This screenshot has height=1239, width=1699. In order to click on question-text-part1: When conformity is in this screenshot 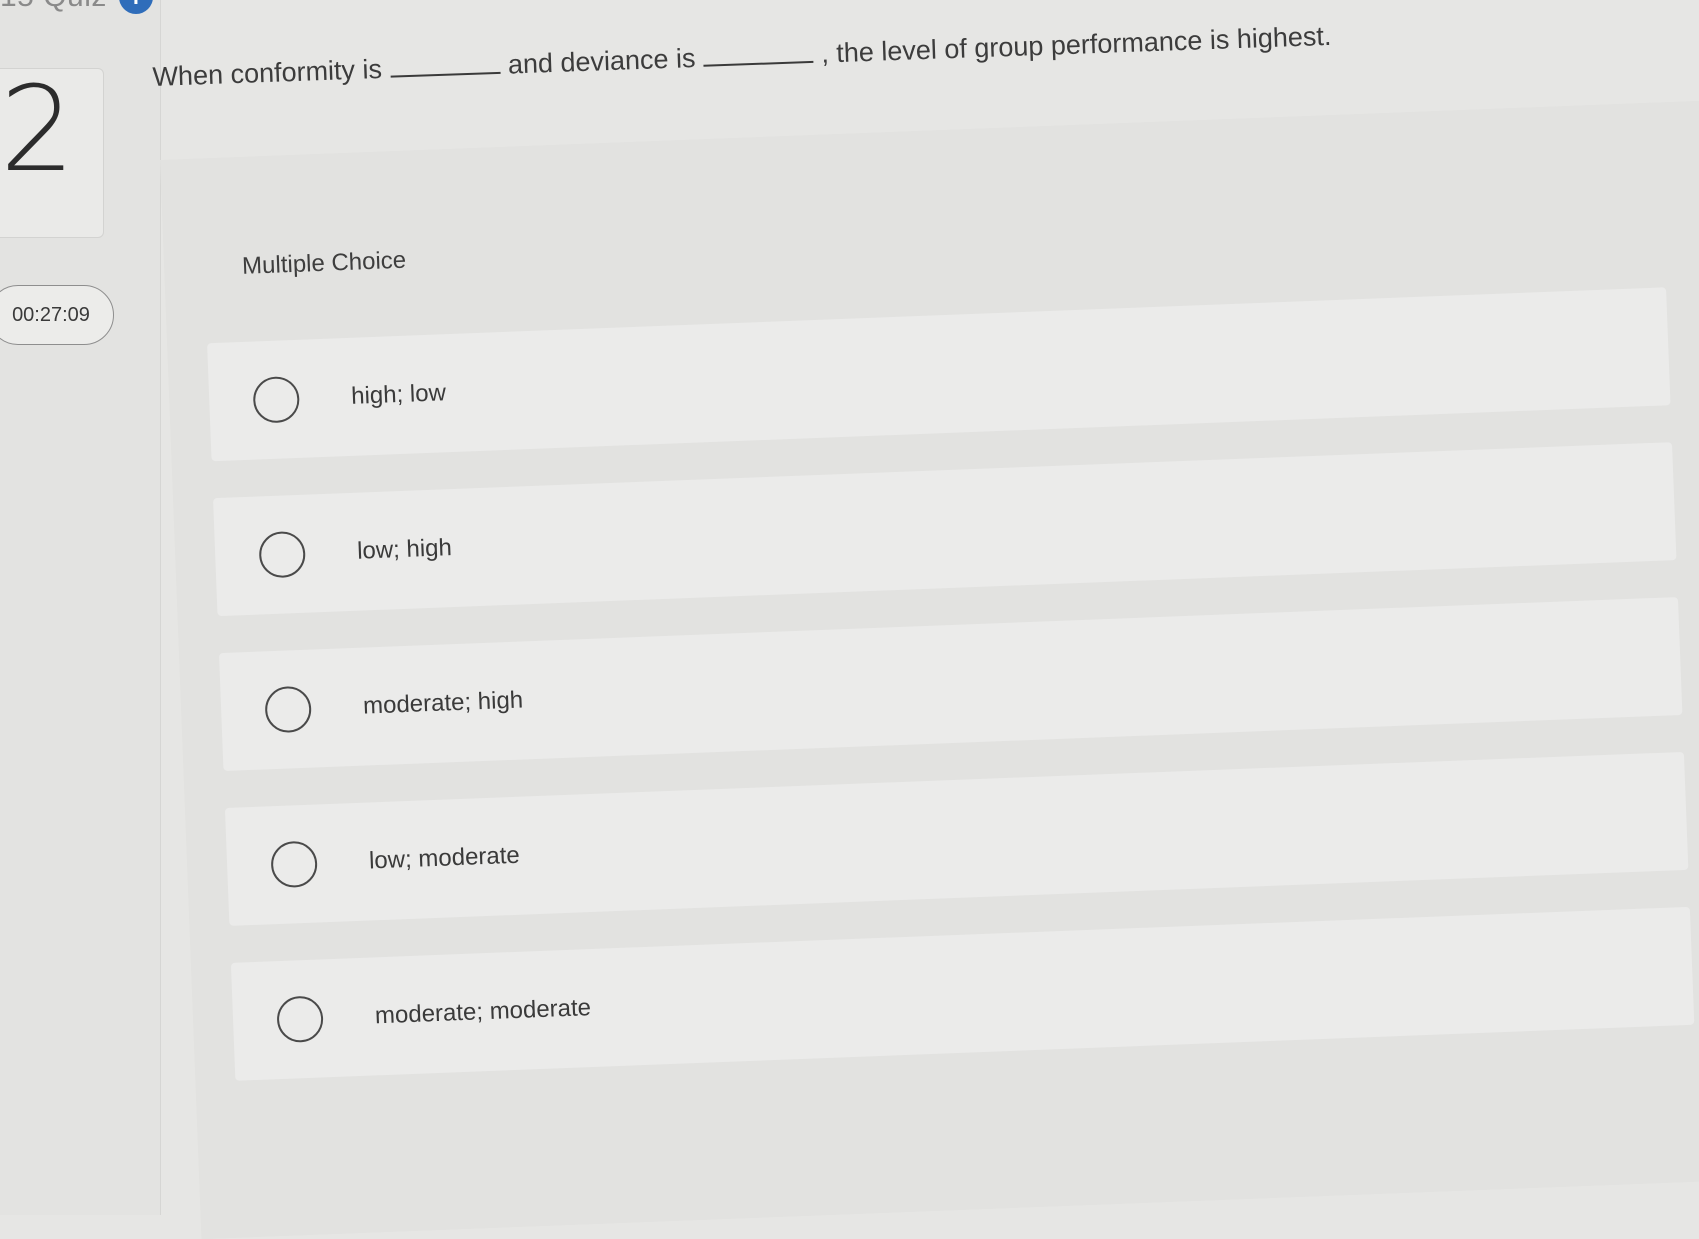, I will do `click(267, 72)`.